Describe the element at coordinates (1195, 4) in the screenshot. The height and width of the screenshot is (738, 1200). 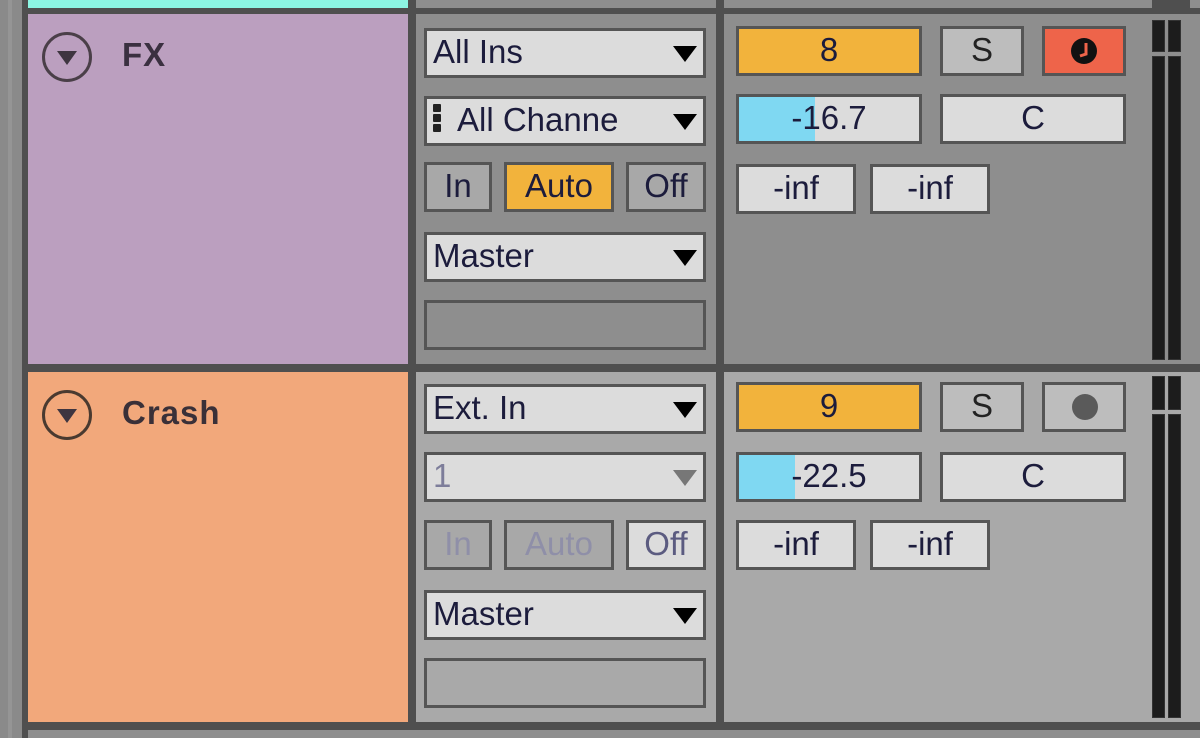
I see `previous-track-edge` at that location.